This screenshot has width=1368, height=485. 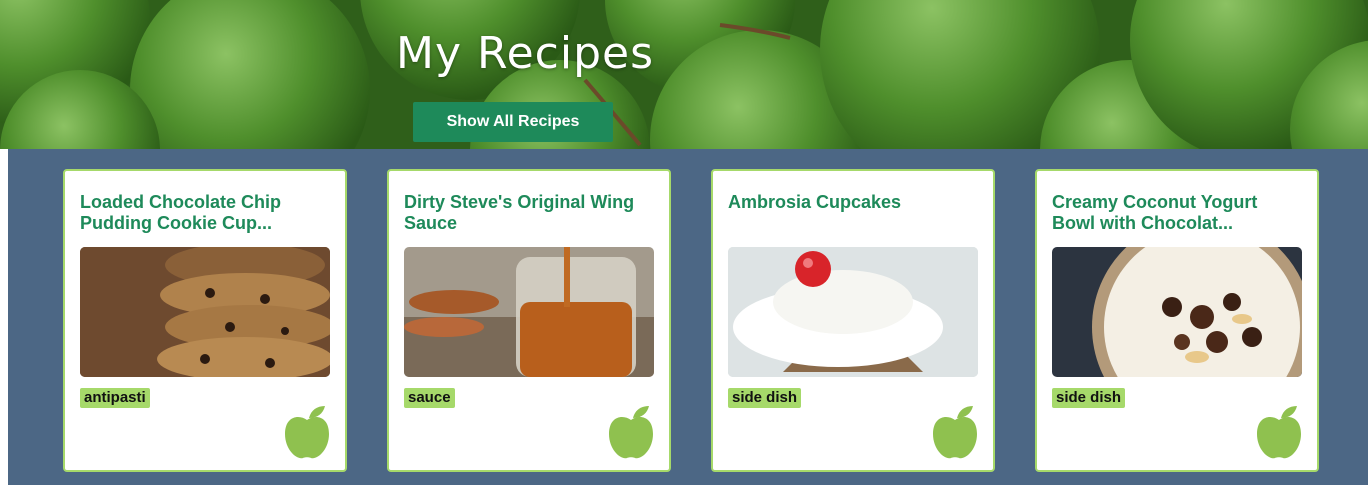 I want to click on recipe-title: Dirty Steve's Original Wing Sauce, so click(x=529, y=213).